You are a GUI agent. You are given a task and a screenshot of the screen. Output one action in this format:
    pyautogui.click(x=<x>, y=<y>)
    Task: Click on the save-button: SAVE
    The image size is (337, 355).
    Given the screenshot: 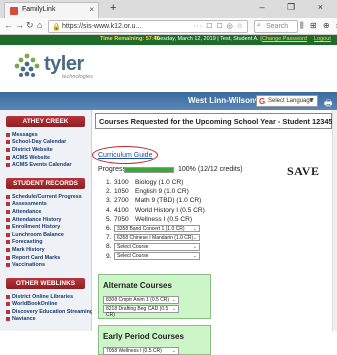 What is the action you would take?
    pyautogui.click(x=303, y=171)
    